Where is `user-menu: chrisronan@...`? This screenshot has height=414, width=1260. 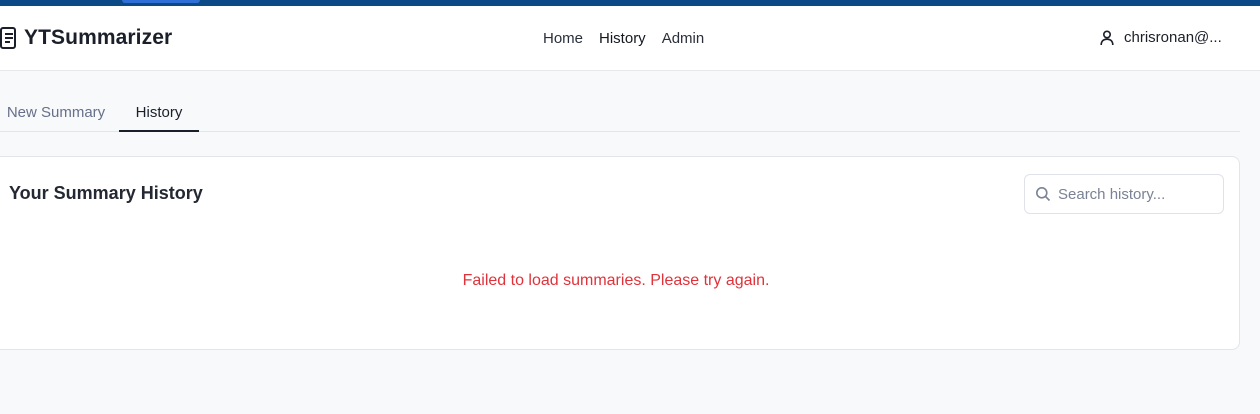 user-menu: chrisronan@... is located at coordinates (1161, 37).